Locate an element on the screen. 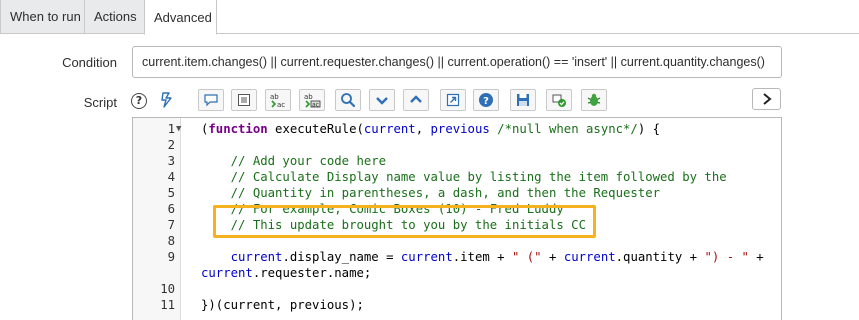 The image size is (859, 320). script-label: Script is located at coordinates (100, 102).